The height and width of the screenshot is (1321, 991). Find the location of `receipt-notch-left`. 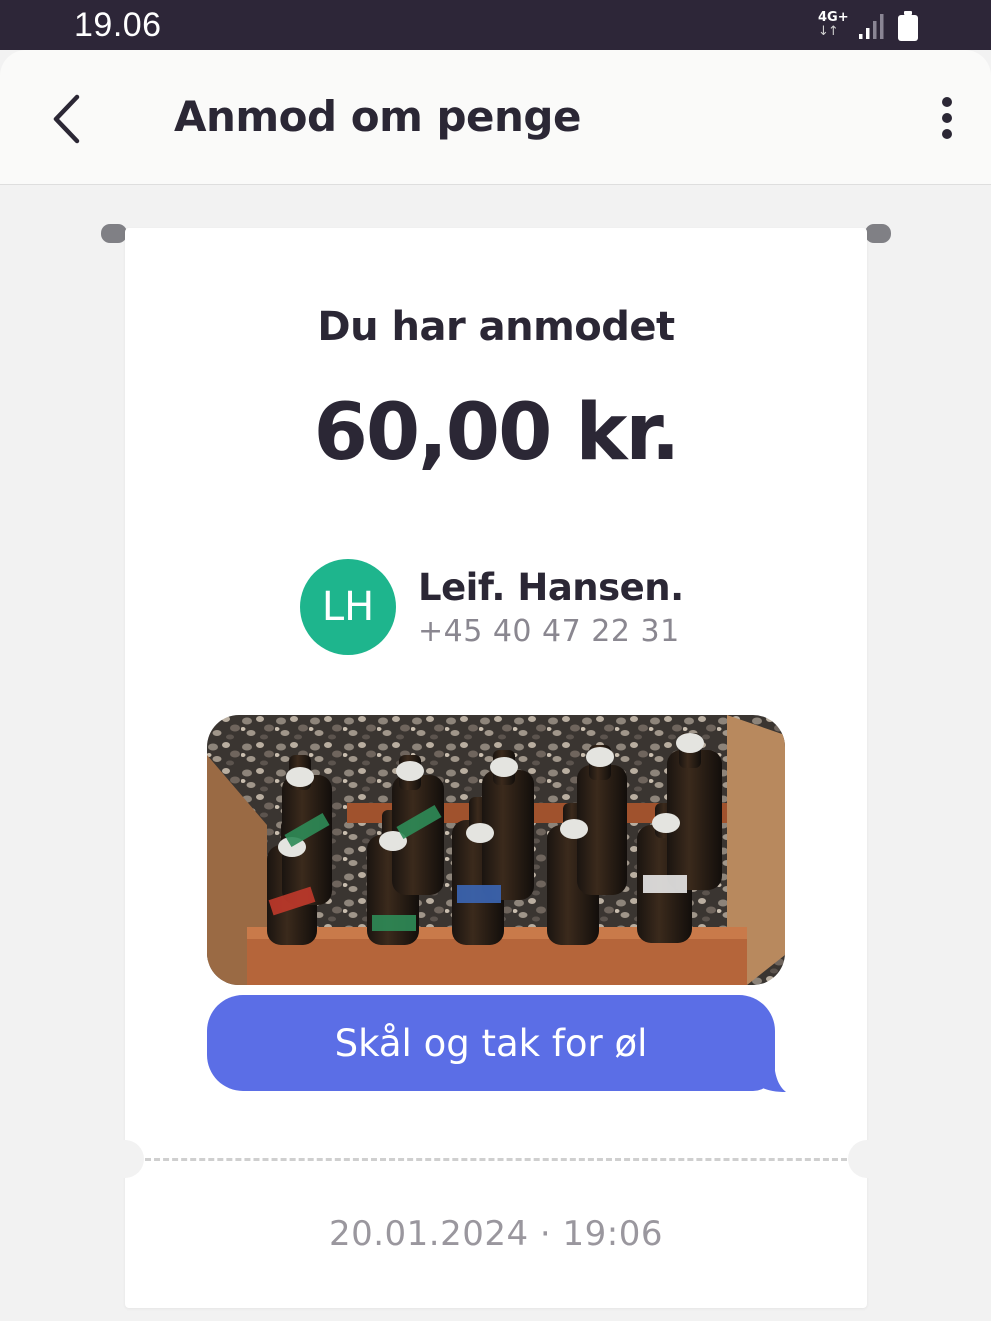

receipt-notch-left is located at coordinates (125, 1159).